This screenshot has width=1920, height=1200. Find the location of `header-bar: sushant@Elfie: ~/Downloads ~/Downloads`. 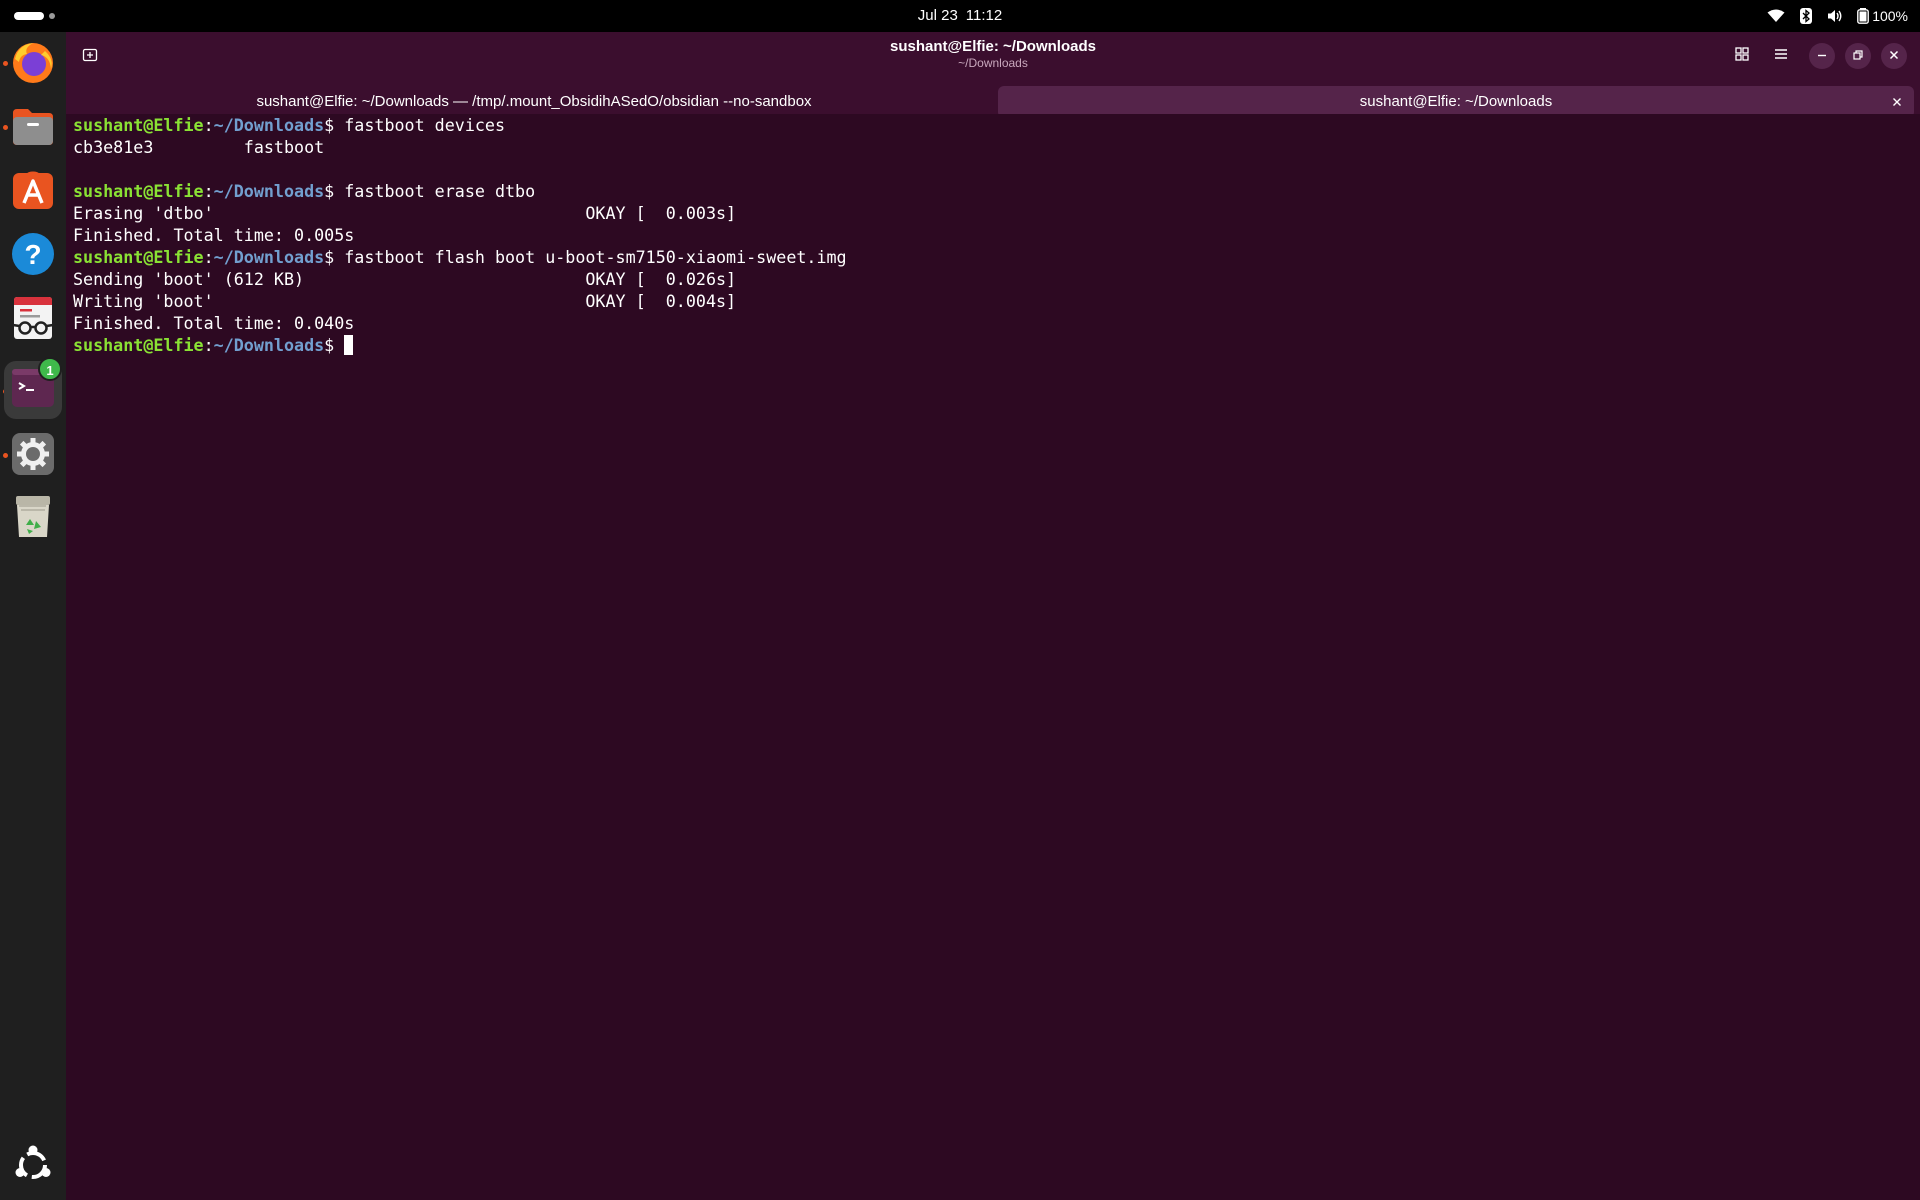

header-bar: sushant@Elfie: ~/Downloads ~/Downloads is located at coordinates (993, 56).